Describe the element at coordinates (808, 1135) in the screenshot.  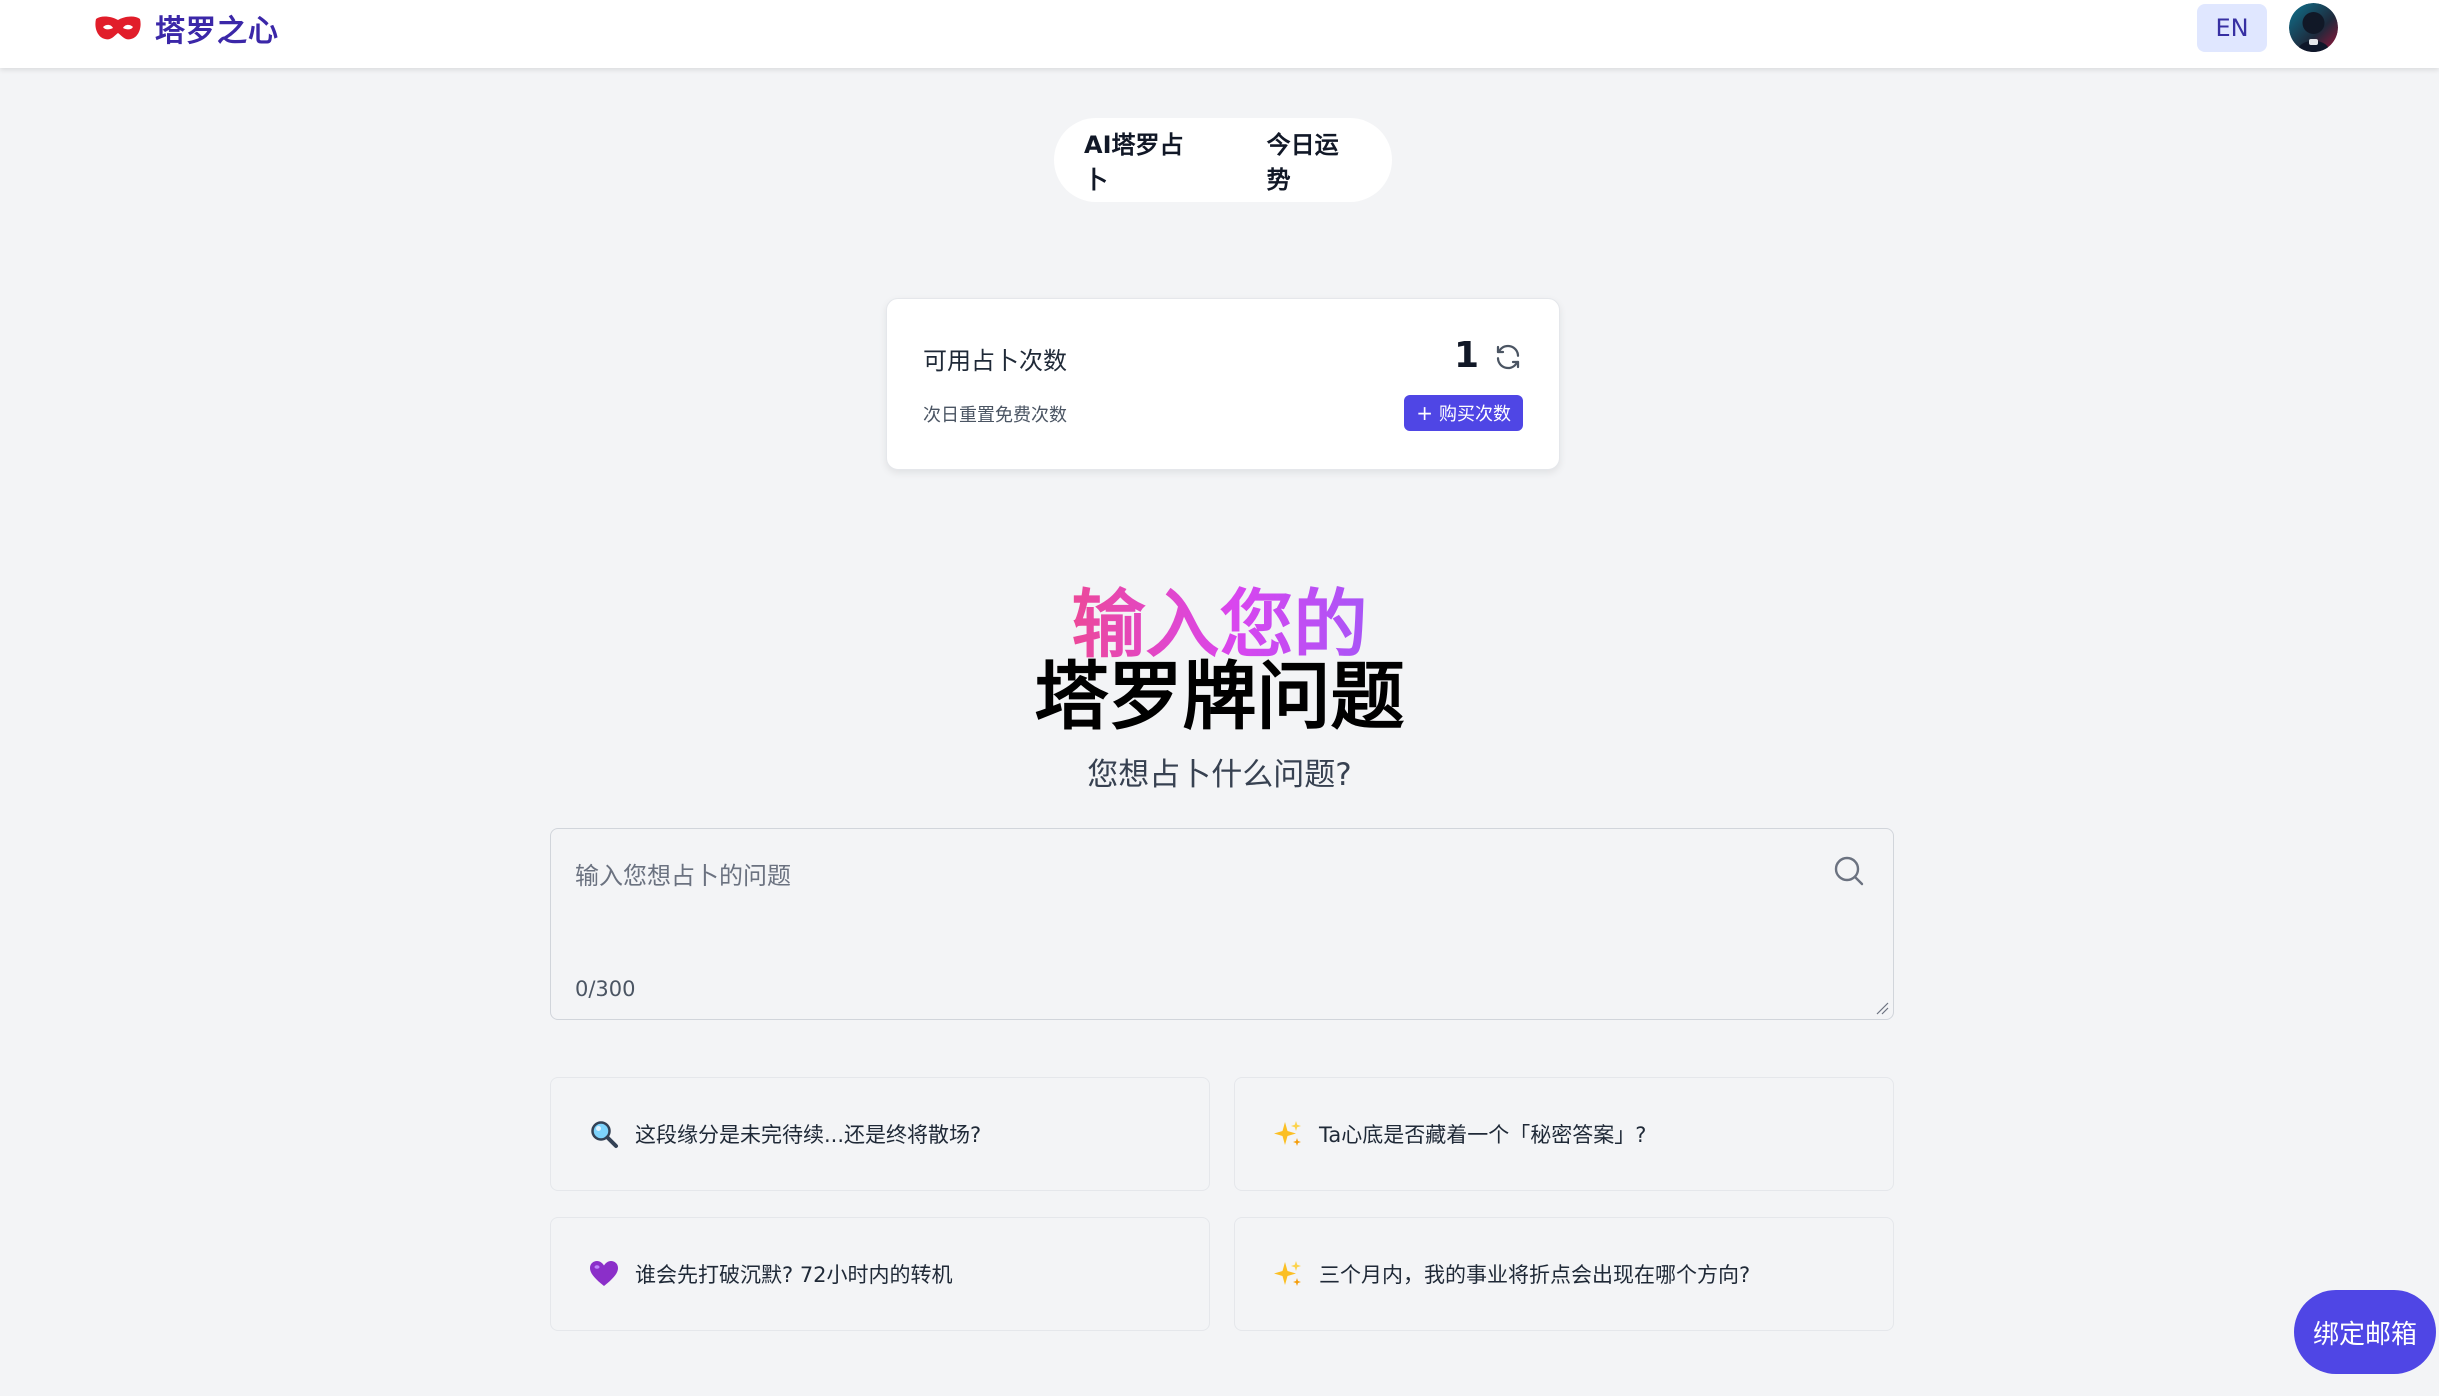
I see `suggestion-text: 这段缘分是未完待续...还是终将散场?` at that location.